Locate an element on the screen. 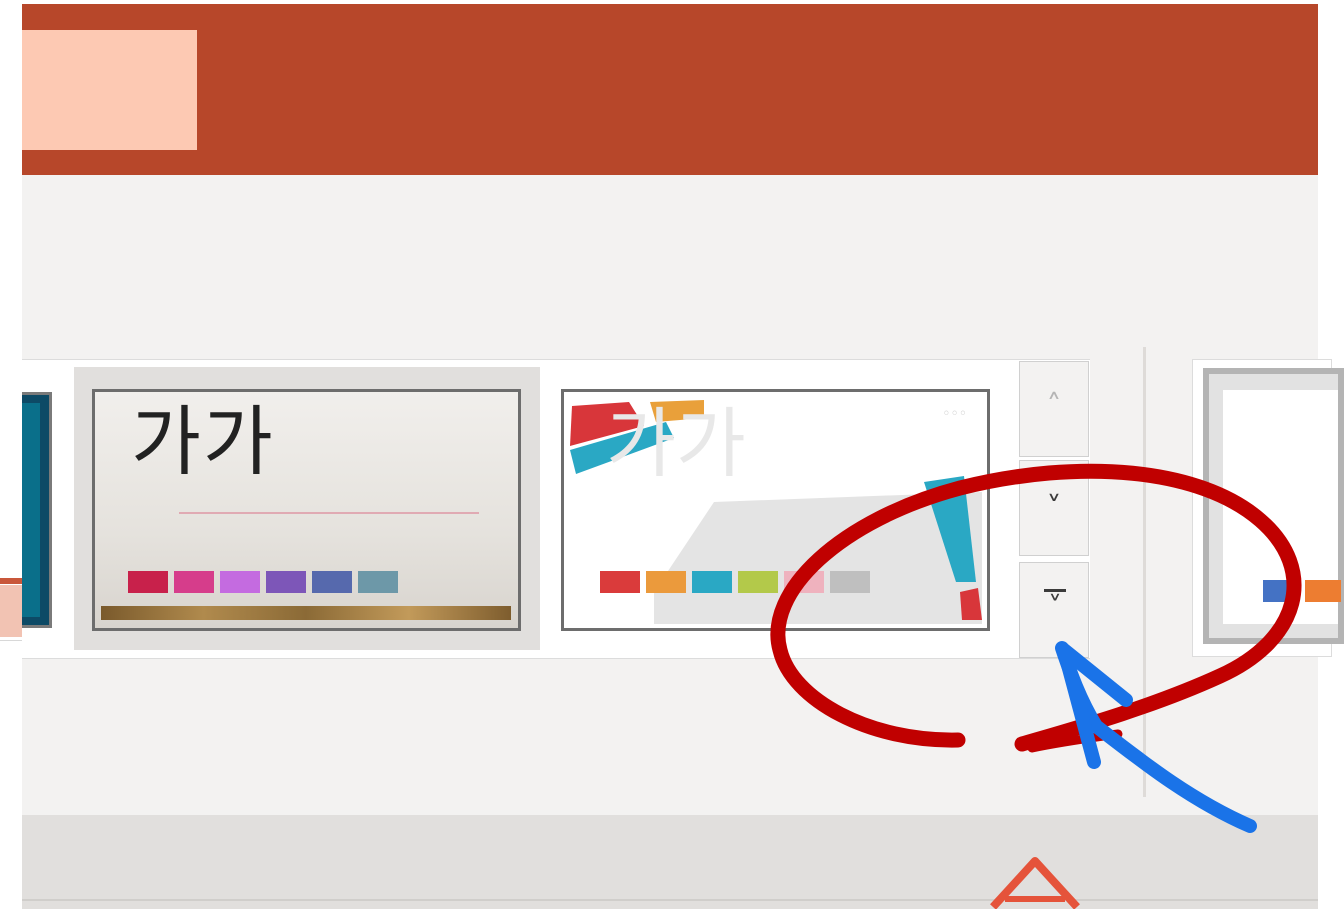  gallery-more-button: ˅ is located at coordinates (1054, 610).